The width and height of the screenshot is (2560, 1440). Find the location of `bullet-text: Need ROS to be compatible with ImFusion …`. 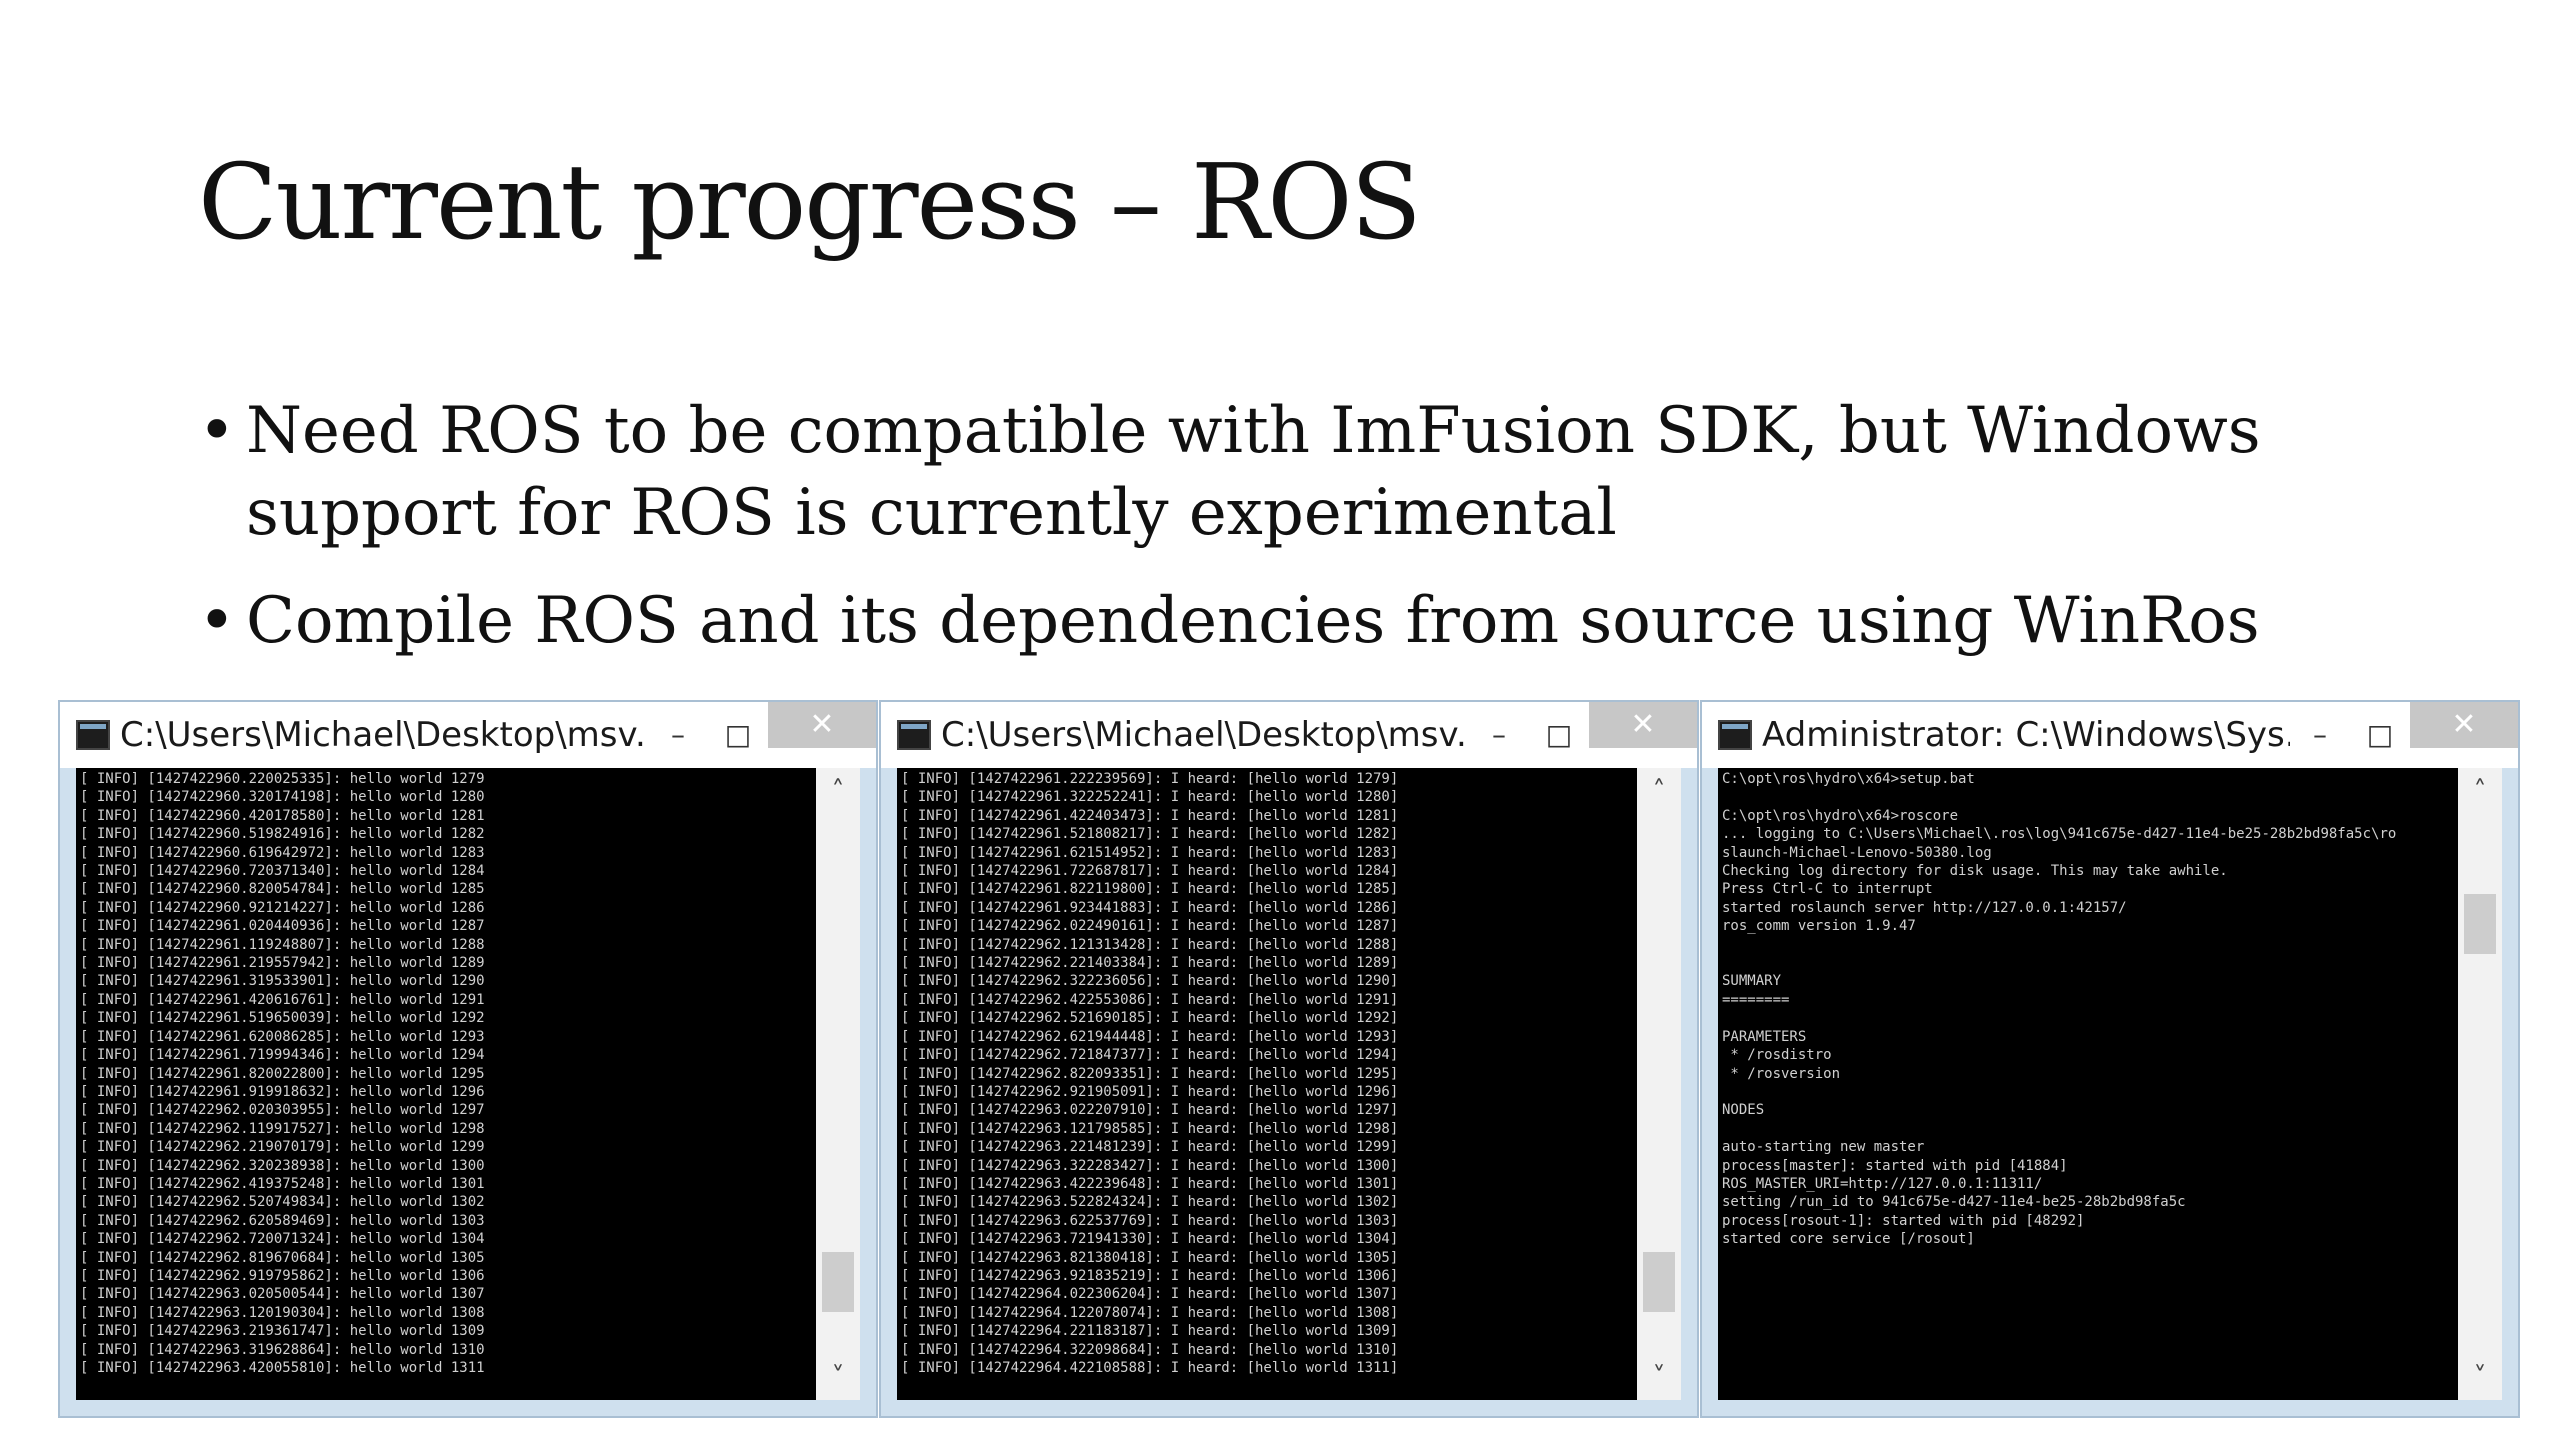

bullet-text: Need ROS to be compatible with ImFusion … is located at coordinates (1253, 472).